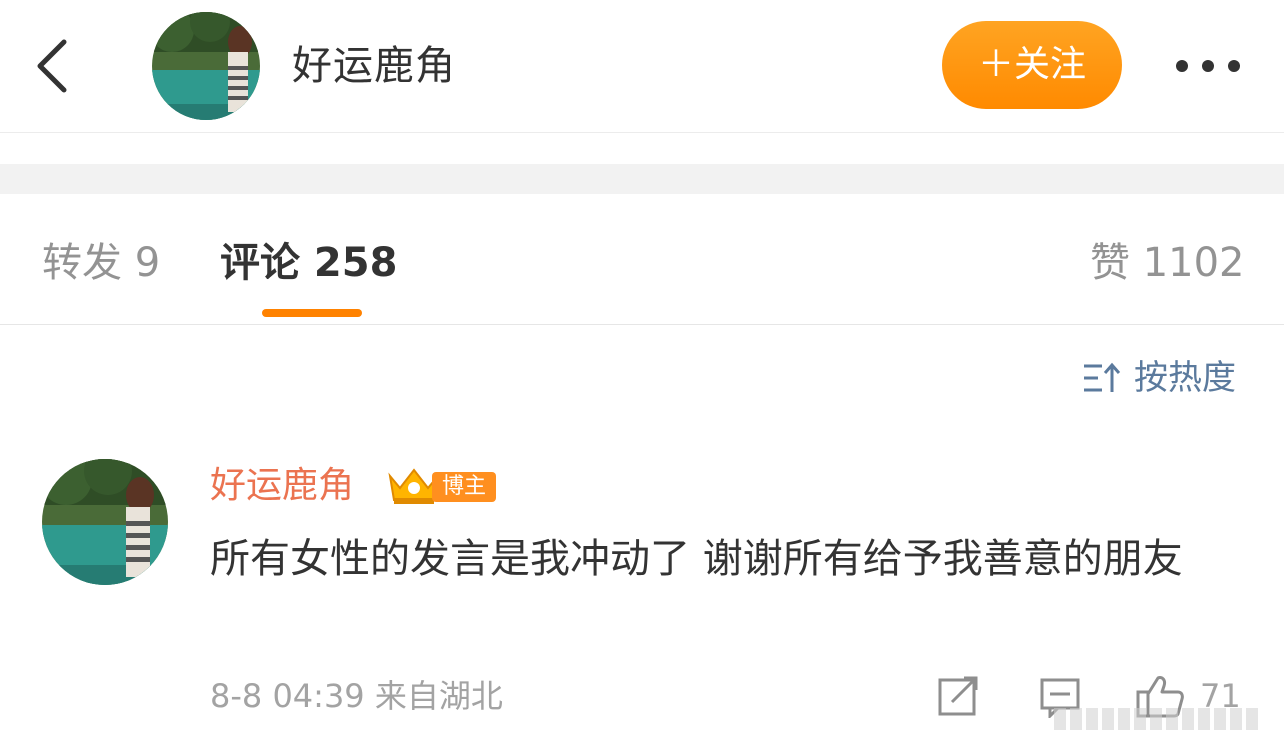 Image resolution: width=1284 pixels, height=747 pixels. I want to click on tab-repost: 转发 9, so click(101, 263).